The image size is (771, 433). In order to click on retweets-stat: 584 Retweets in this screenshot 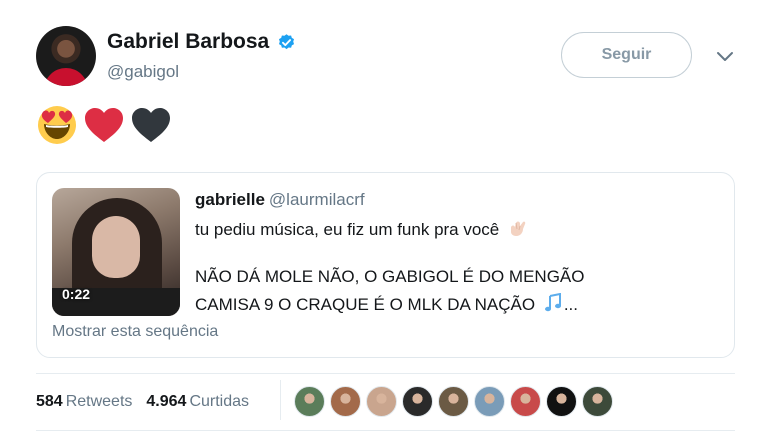, I will do `click(84, 402)`.